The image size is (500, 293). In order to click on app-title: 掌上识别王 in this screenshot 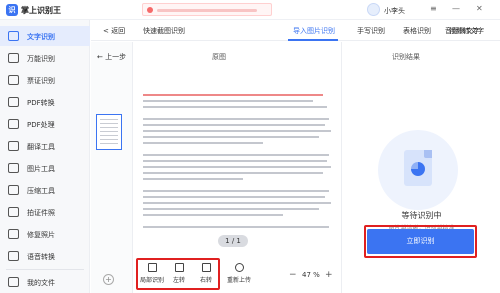, I will do `click(41, 10)`.